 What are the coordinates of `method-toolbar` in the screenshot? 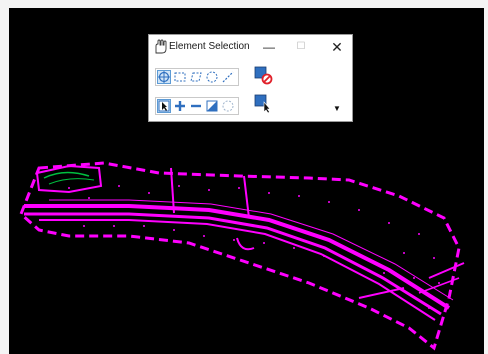 It's located at (197, 77).